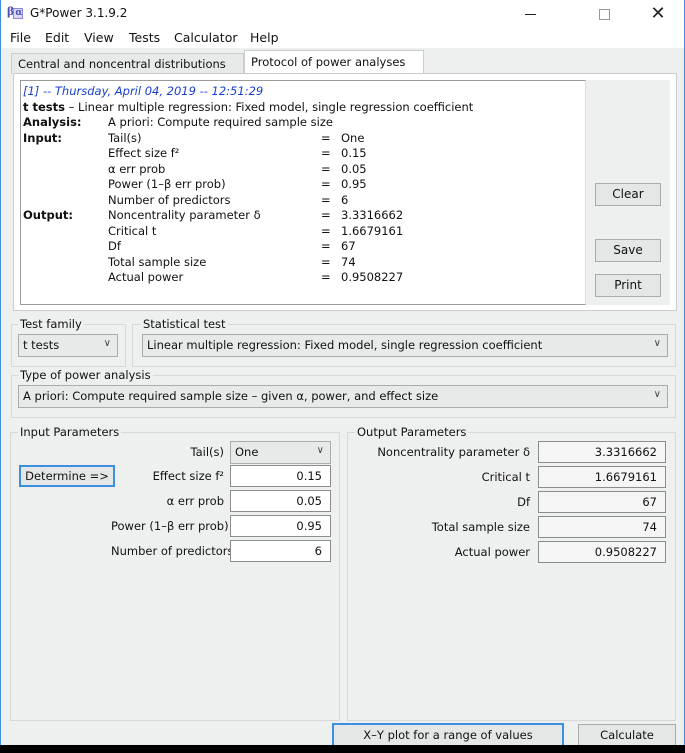 The width and height of the screenshot is (685, 753). I want to click on input-param-field: 0.95, so click(280, 526).